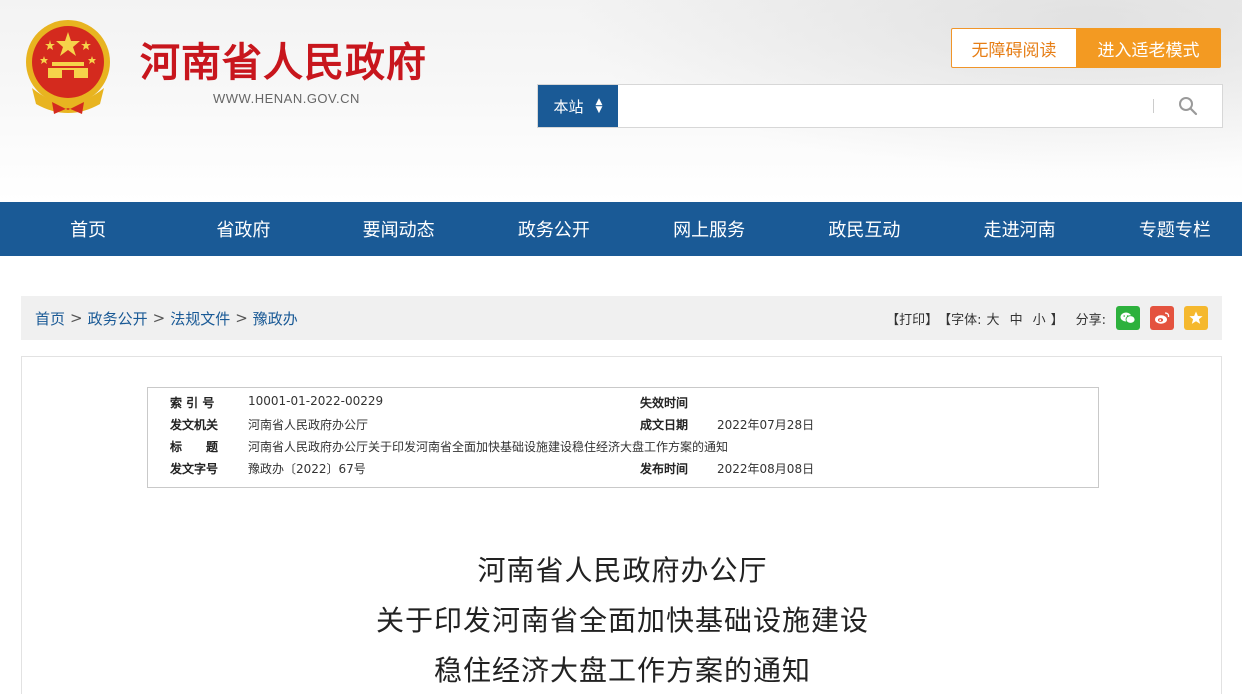  I want to click on font-size-small: 小, so click(1039, 318).